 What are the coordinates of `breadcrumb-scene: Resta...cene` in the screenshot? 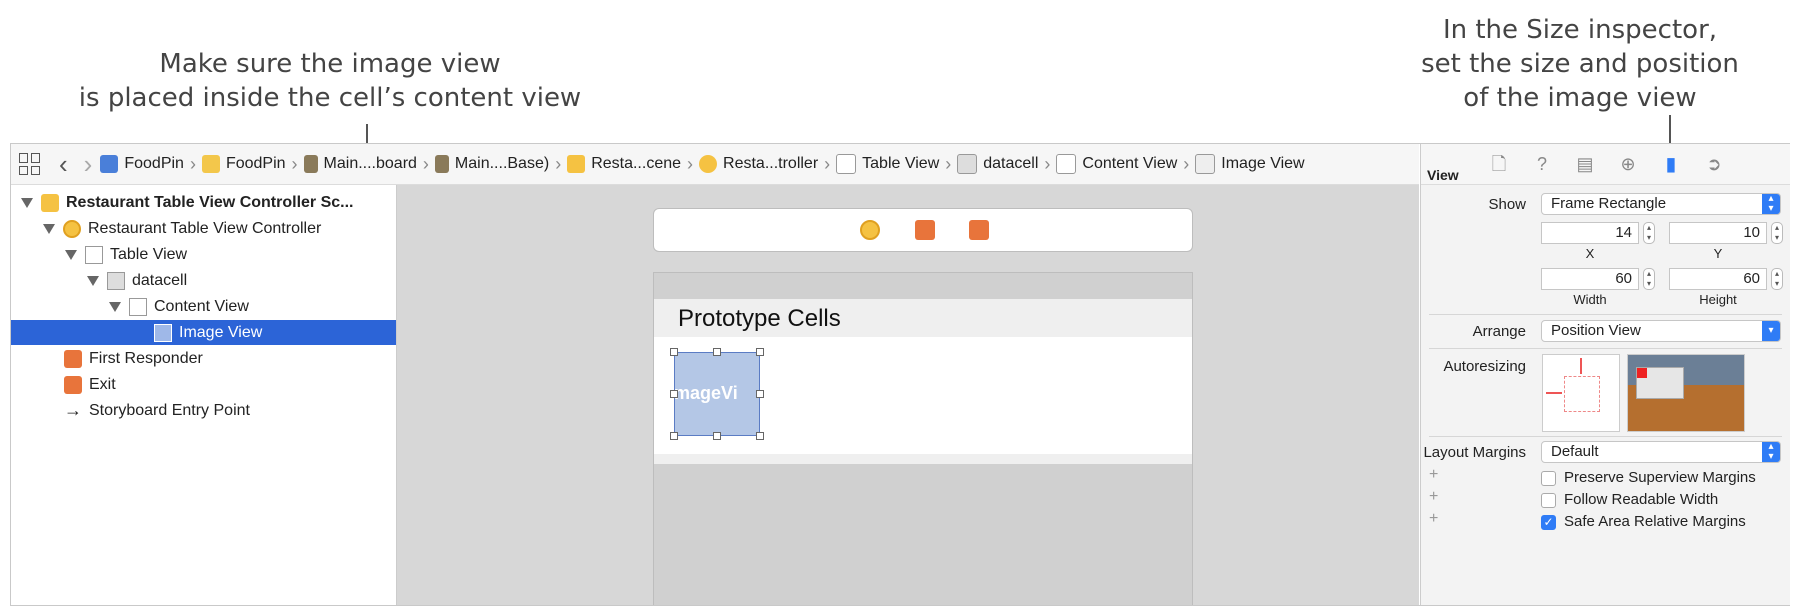 It's located at (624, 164).